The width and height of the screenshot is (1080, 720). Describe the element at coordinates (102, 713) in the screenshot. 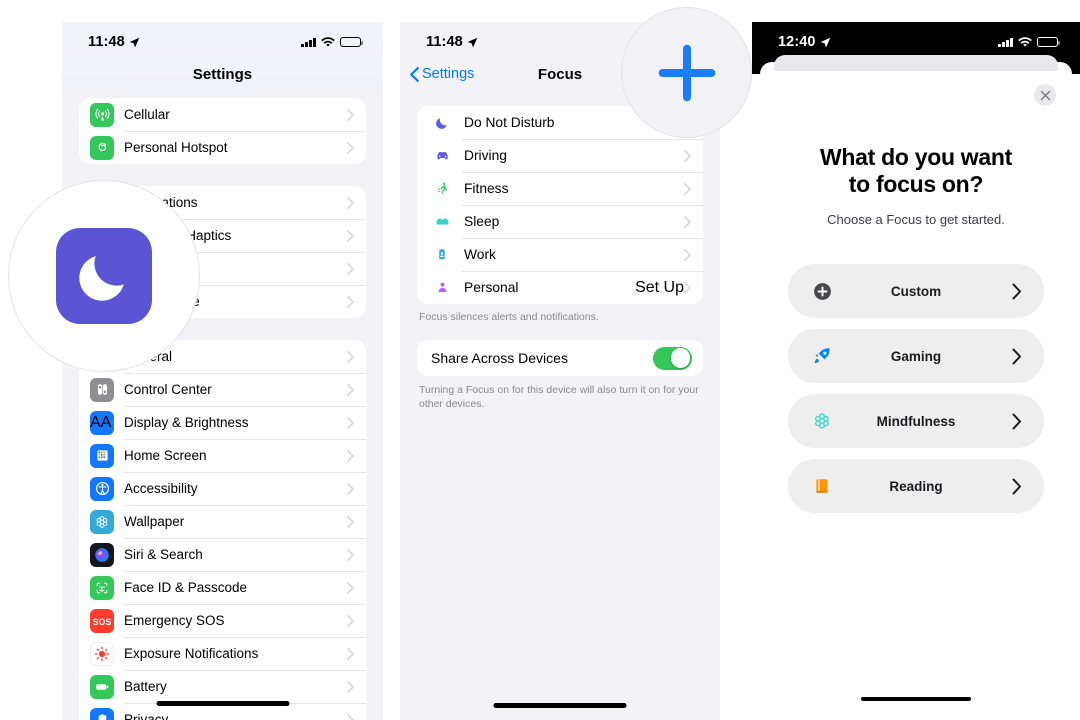

I see `privacy-icon` at that location.